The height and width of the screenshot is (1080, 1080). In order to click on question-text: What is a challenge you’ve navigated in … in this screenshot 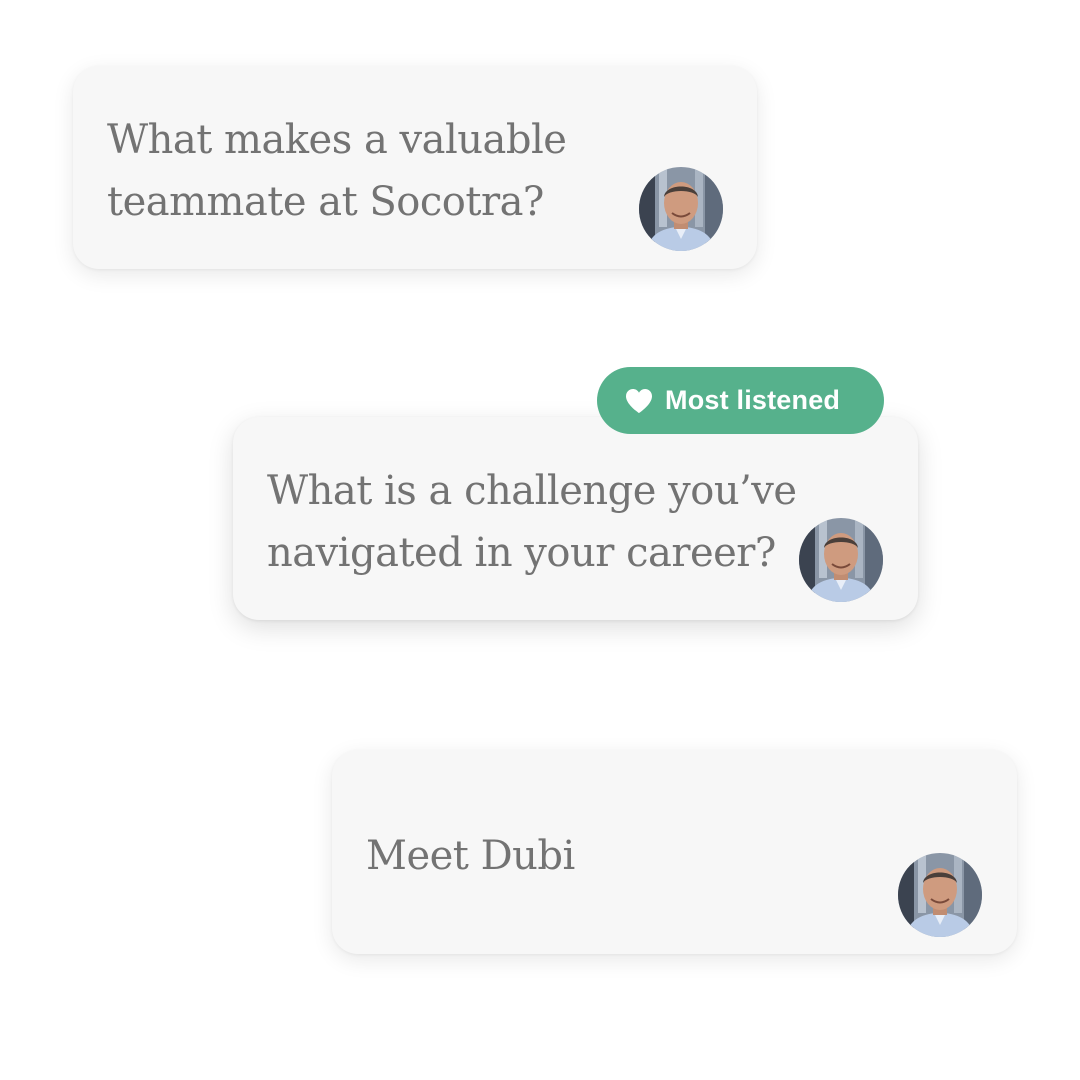, I will do `click(532, 522)`.